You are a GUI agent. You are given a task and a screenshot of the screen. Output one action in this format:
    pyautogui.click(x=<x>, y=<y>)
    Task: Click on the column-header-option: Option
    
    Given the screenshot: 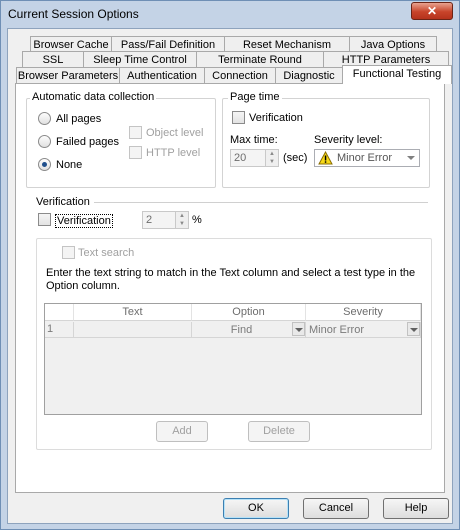 What is the action you would take?
    pyautogui.click(x=249, y=312)
    